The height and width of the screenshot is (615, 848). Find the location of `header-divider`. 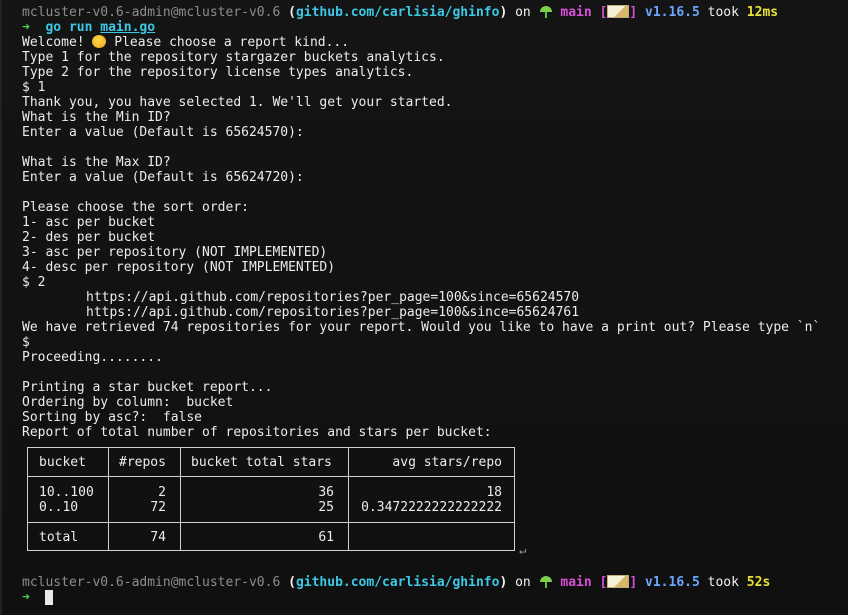

header-divider is located at coordinates (271, 476).